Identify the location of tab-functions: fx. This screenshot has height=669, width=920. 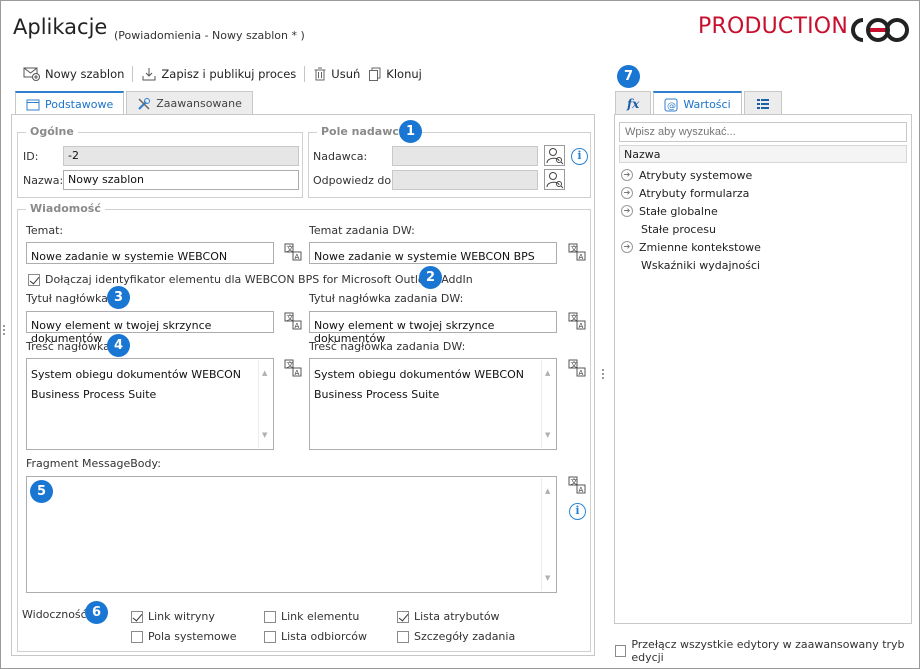
(633, 103).